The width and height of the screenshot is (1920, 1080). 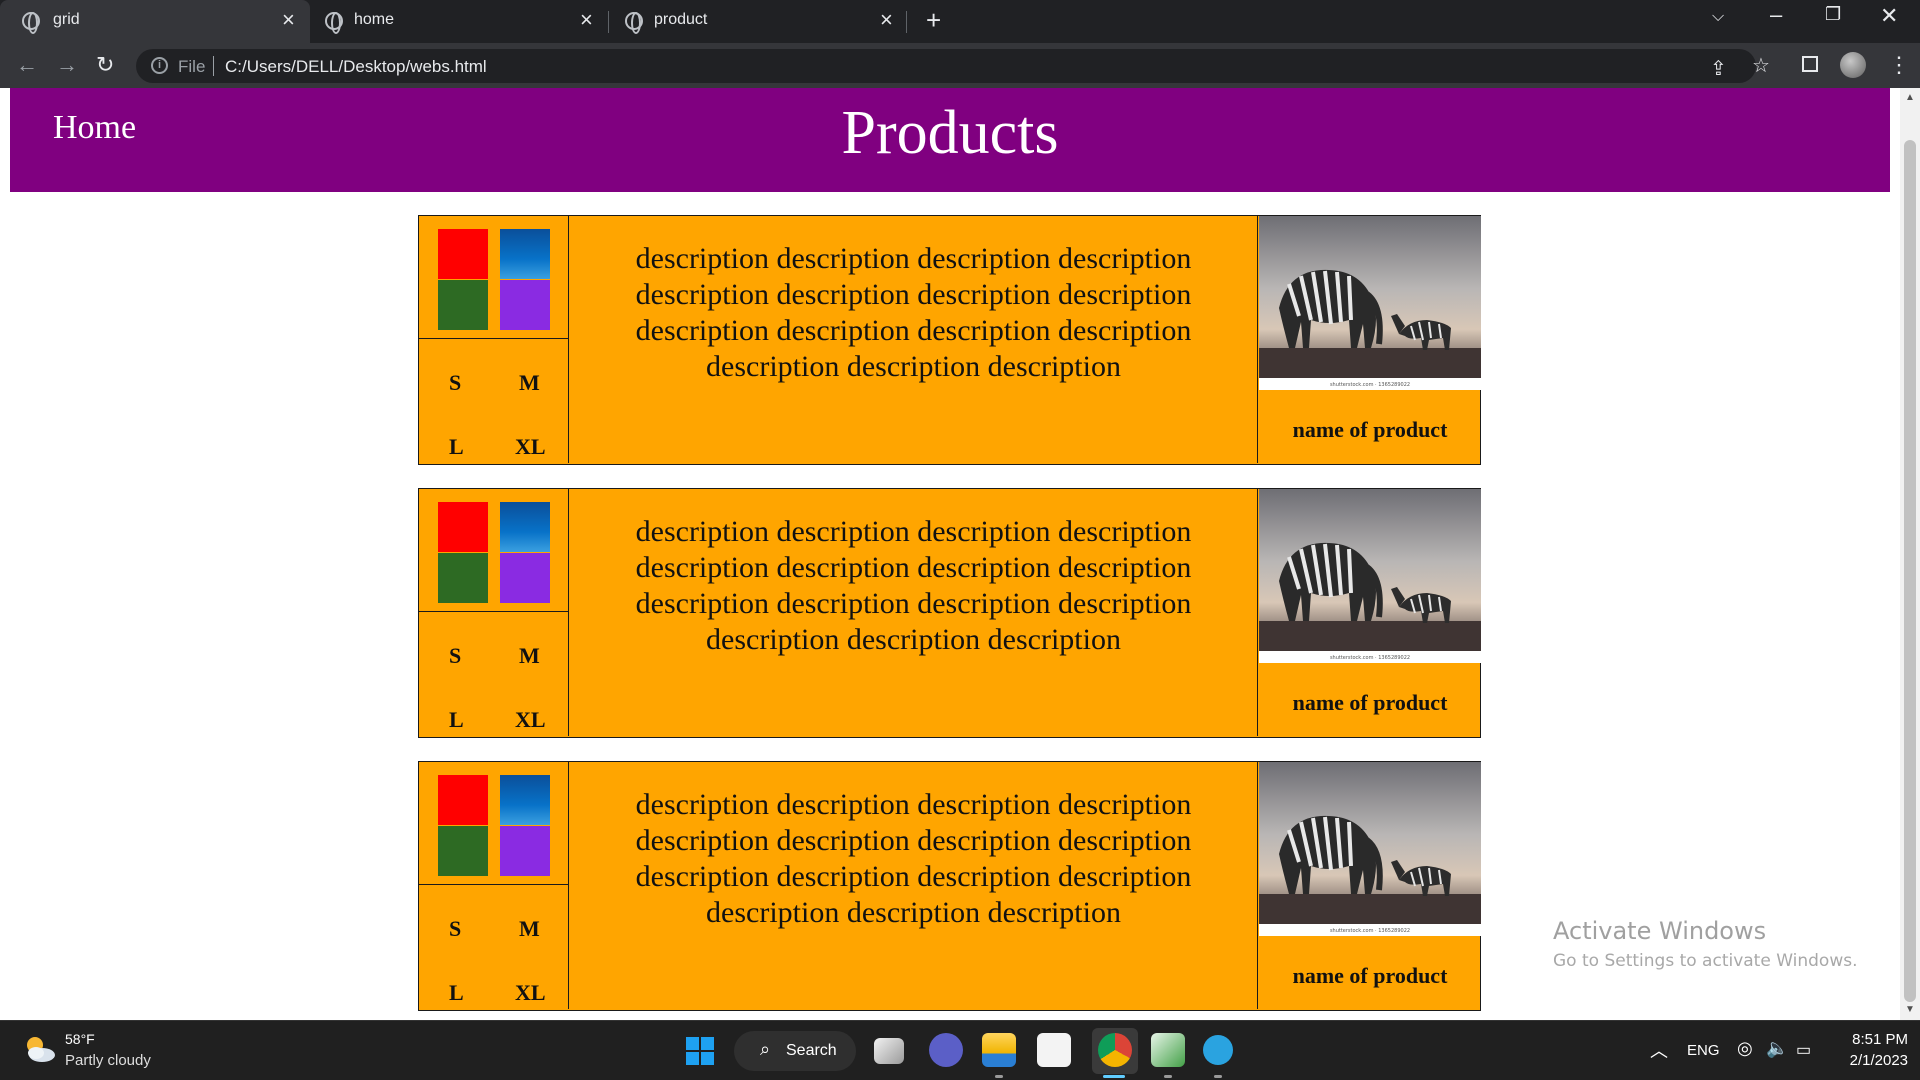 What do you see at coordinates (1873, 1060) in the screenshot?
I see `clock-date: 2/1/2023` at bounding box center [1873, 1060].